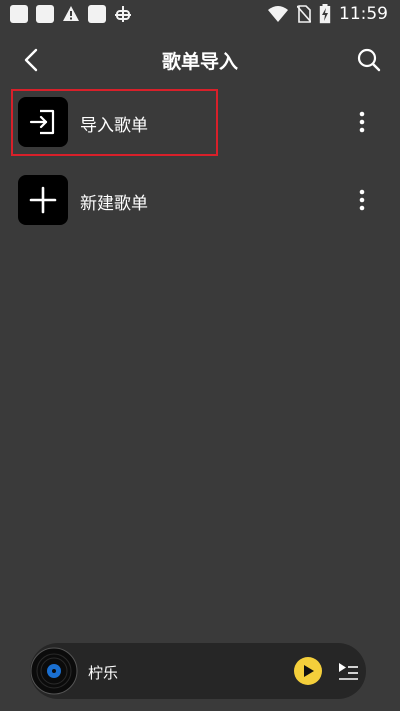 The image size is (400, 711). What do you see at coordinates (200, 15) in the screenshot?
I see `status-bar: 11:59` at bounding box center [200, 15].